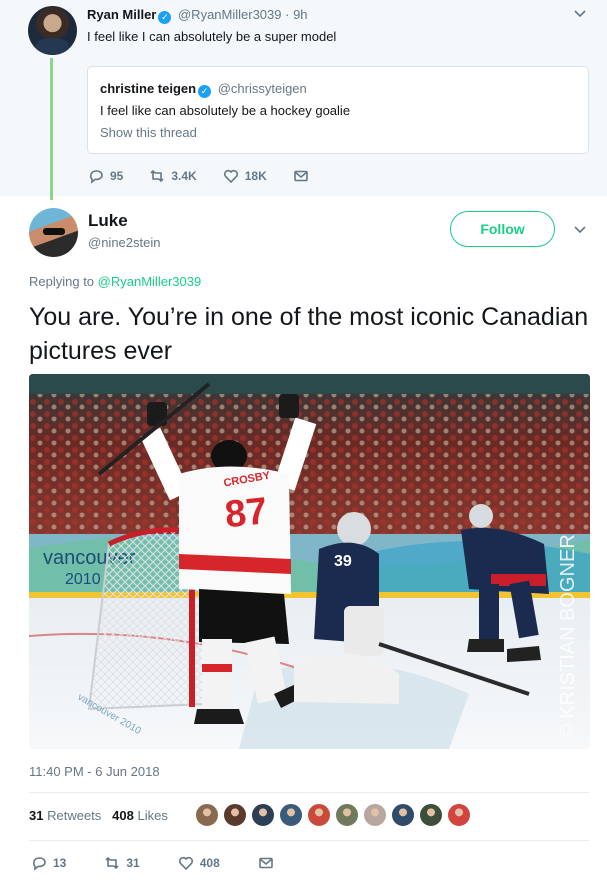 The height and width of the screenshot is (887, 607). What do you see at coordinates (198, 176) in the screenshot?
I see `parent-tweet-actions: 95 3.4K 18K` at bounding box center [198, 176].